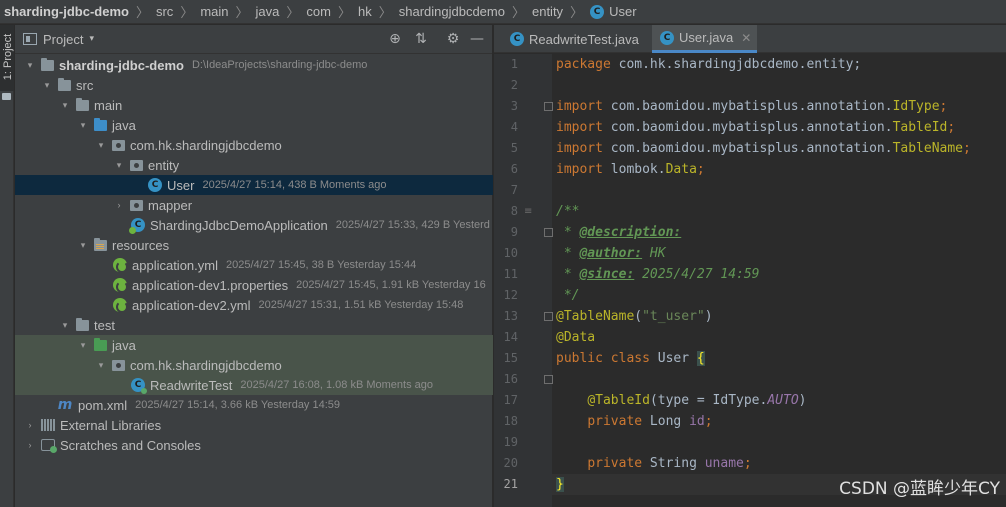 The width and height of the screenshot is (1006, 507). I want to click on annotation: @TableId, so click(618, 400).